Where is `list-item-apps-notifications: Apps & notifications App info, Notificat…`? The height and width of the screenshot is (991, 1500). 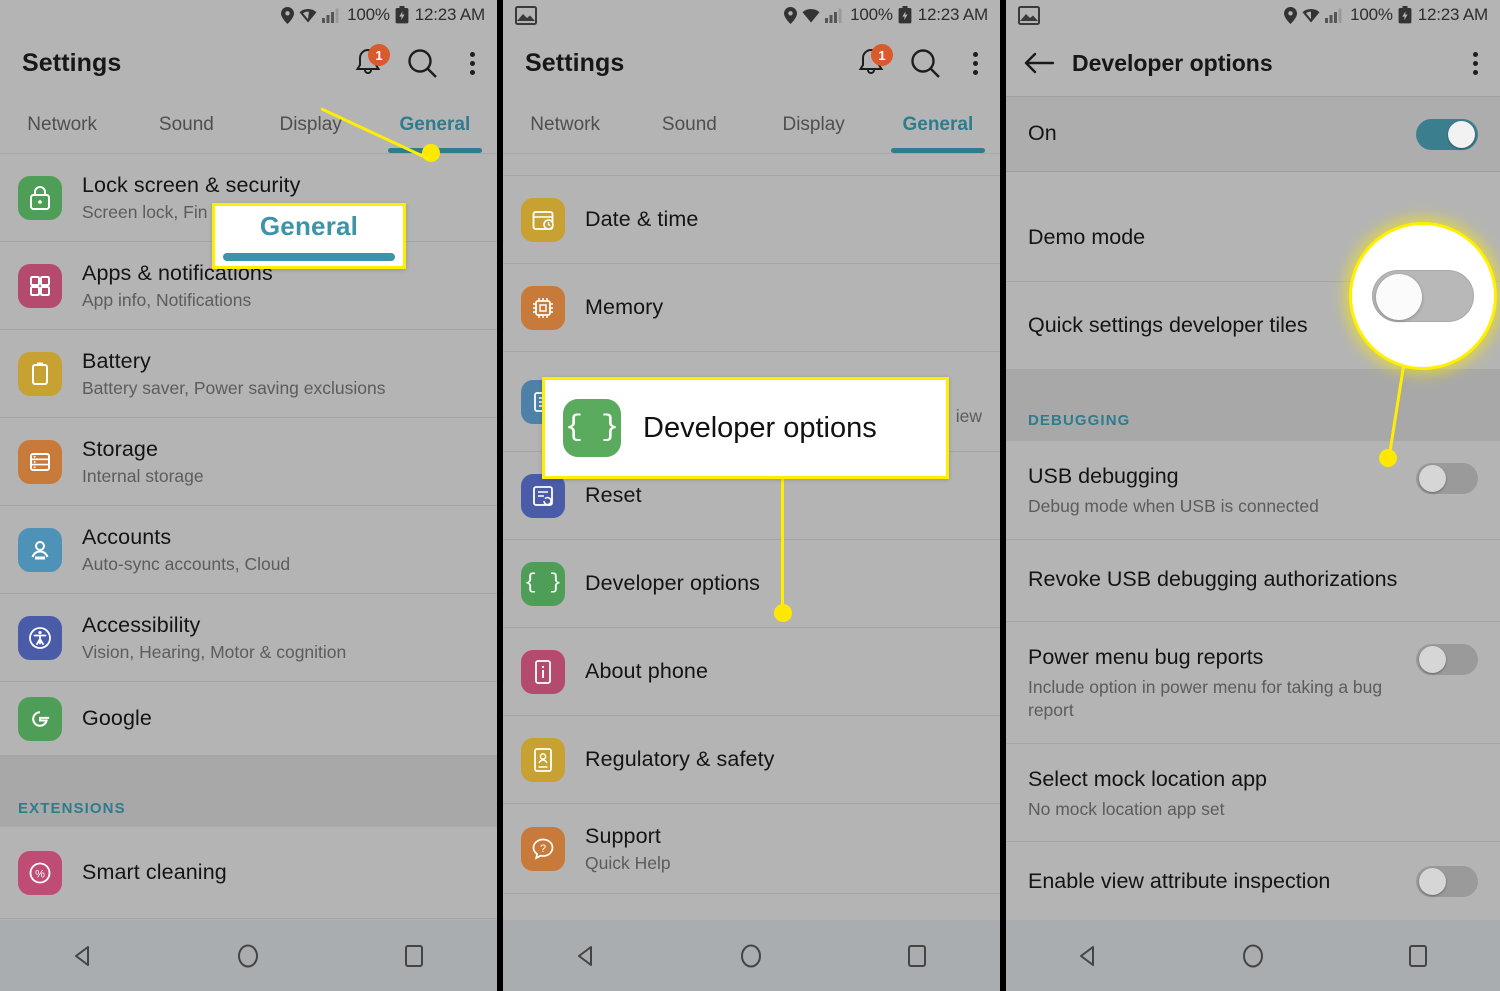
list-item-apps-notifications: Apps & notifications App info, Notificat… is located at coordinates (248, 286).